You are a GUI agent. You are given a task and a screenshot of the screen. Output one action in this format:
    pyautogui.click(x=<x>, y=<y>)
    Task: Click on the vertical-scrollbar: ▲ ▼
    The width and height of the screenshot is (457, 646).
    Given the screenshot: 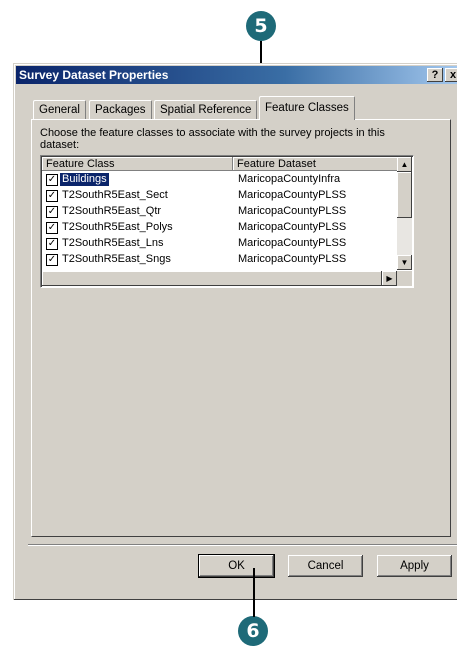 What is the action you would take?
    pyautogui.click(x=404, y=213)
    